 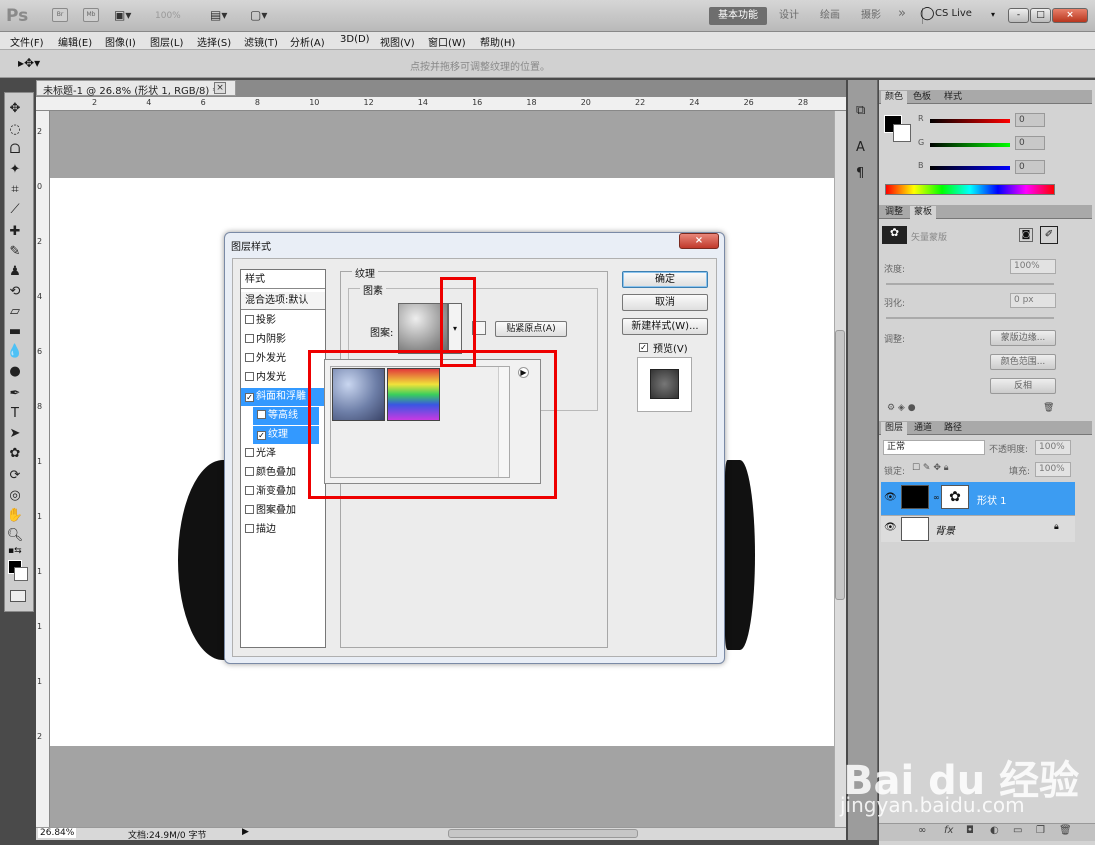 I want to click on preview-checkbox: ✓, so click(x=644, y=346).